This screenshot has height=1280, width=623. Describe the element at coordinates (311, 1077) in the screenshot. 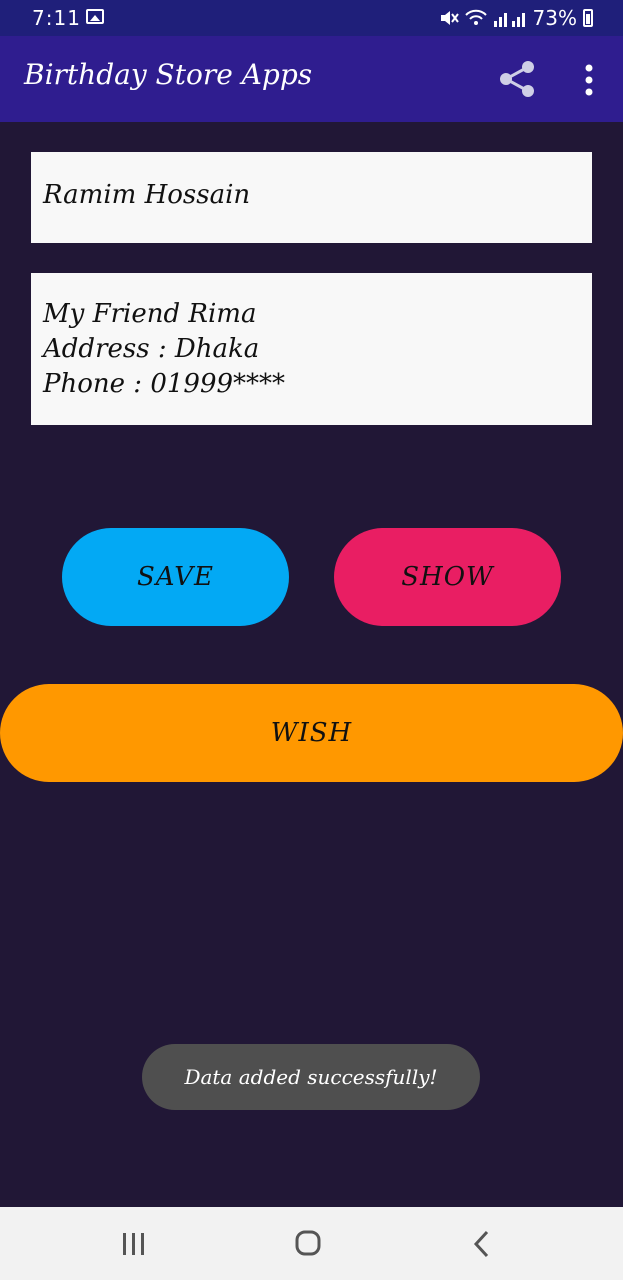

I see `toast-message: Data added successfully!` at that location.